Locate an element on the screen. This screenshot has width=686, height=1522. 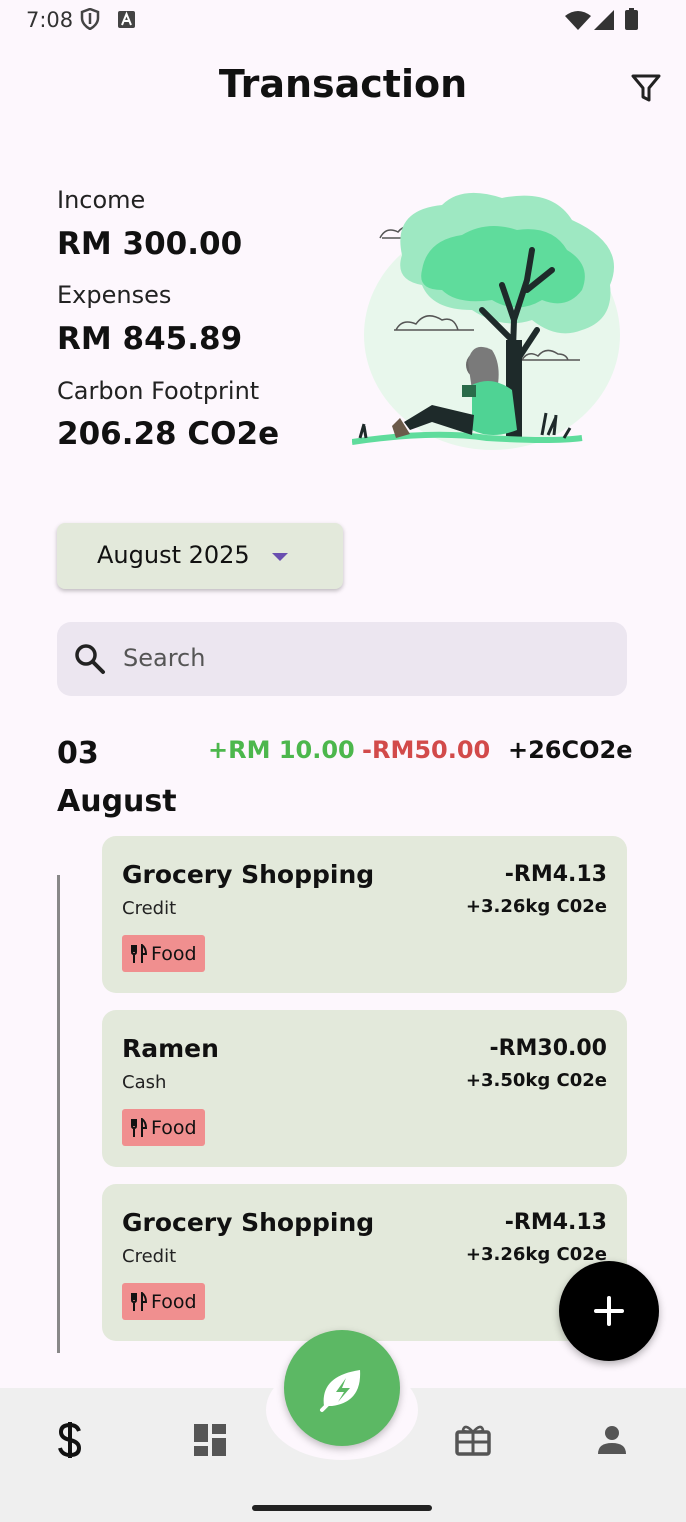
search-icon is located at coordinates (90, 661).